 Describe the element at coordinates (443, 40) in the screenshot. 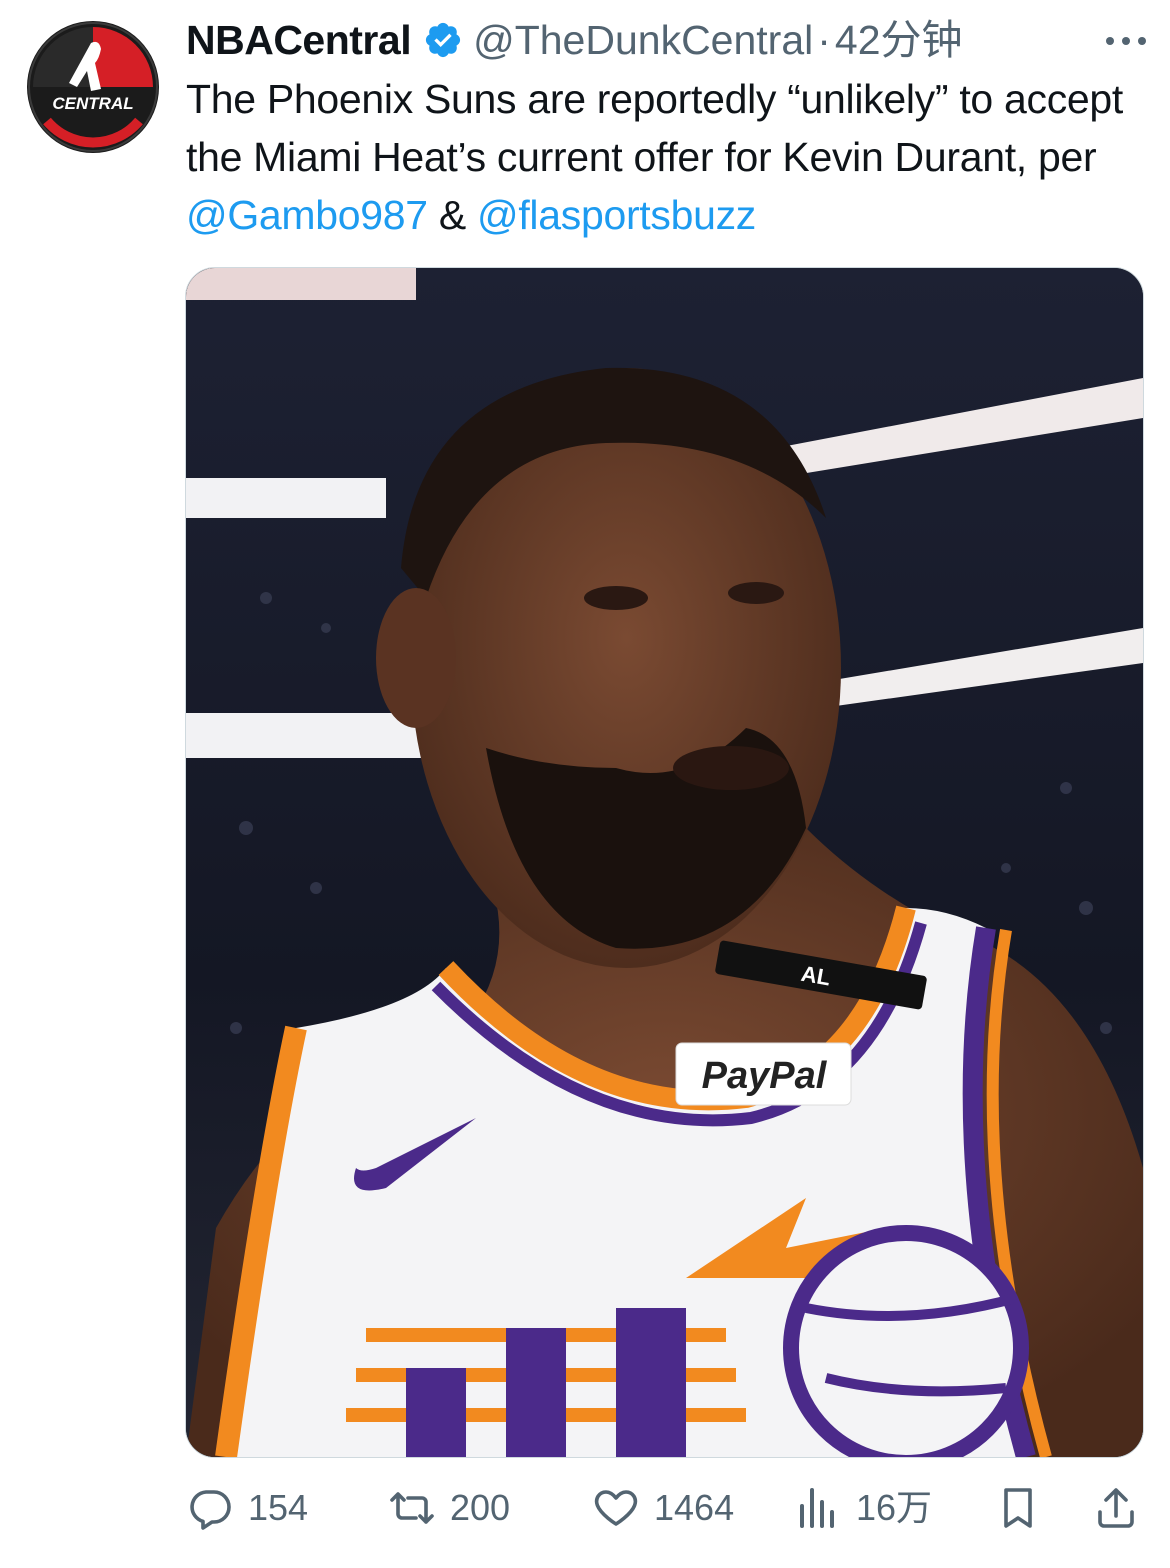

I see `verified-badge-icon` at that location.